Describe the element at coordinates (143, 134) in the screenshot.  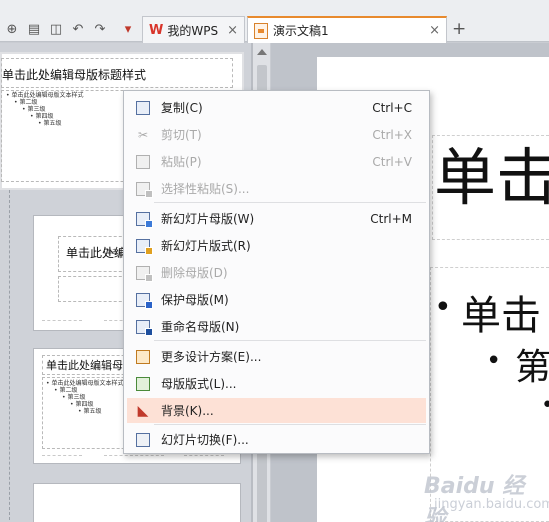
I see `cut-icon: ✂` at that location.